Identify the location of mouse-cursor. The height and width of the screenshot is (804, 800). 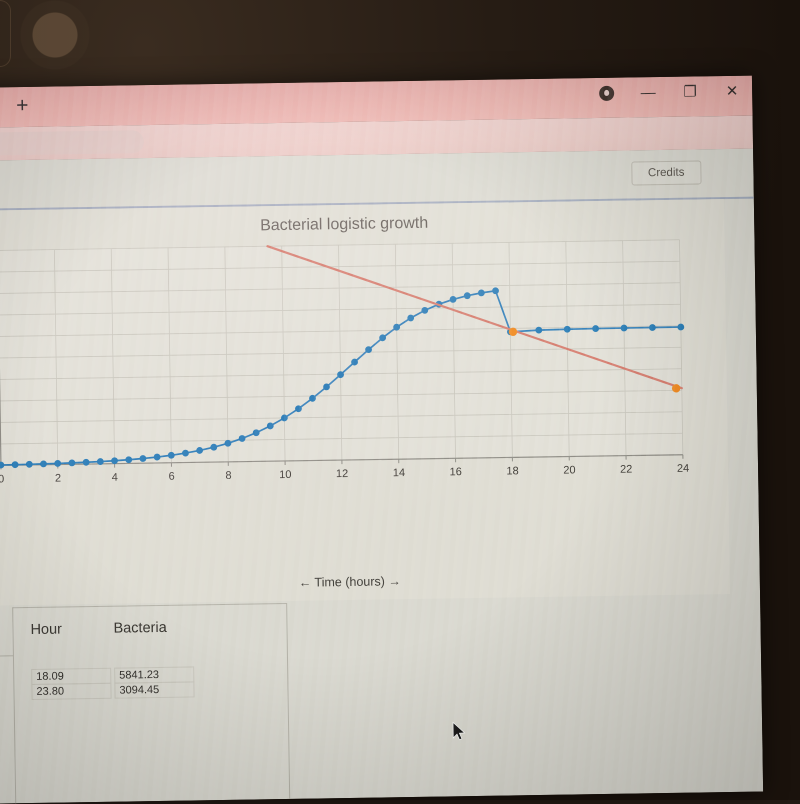
(461, 732).